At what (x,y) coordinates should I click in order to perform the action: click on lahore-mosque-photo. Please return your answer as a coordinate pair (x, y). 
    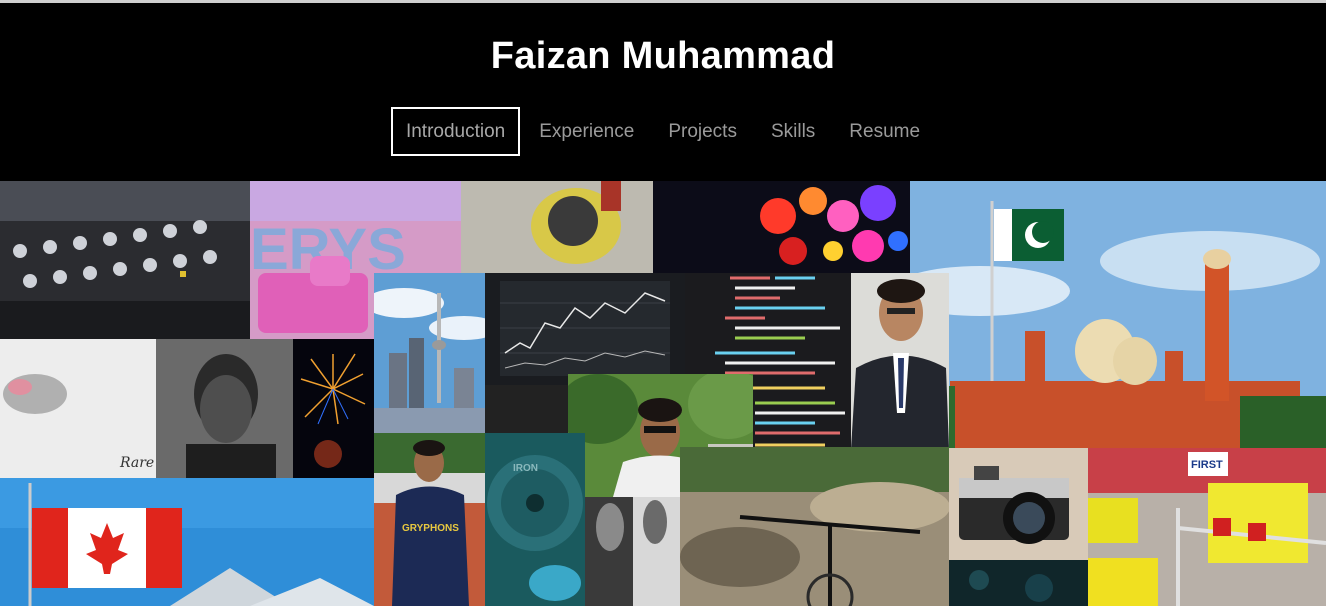
    Looking at the image, I should click on (1118, 314).